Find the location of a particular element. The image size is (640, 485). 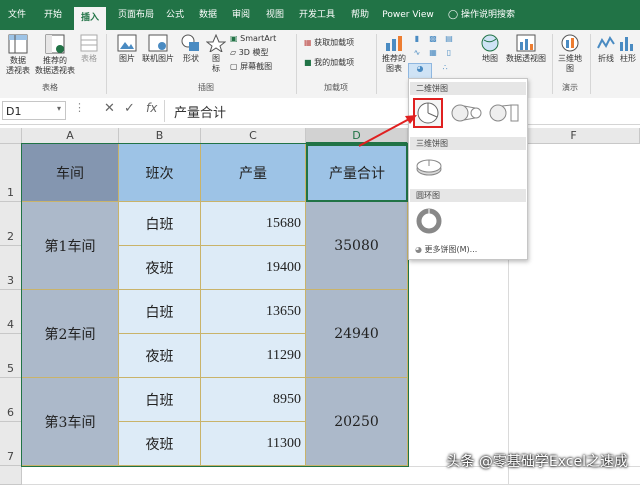

maps-button: 地图 is located at coordinates (490, 49).